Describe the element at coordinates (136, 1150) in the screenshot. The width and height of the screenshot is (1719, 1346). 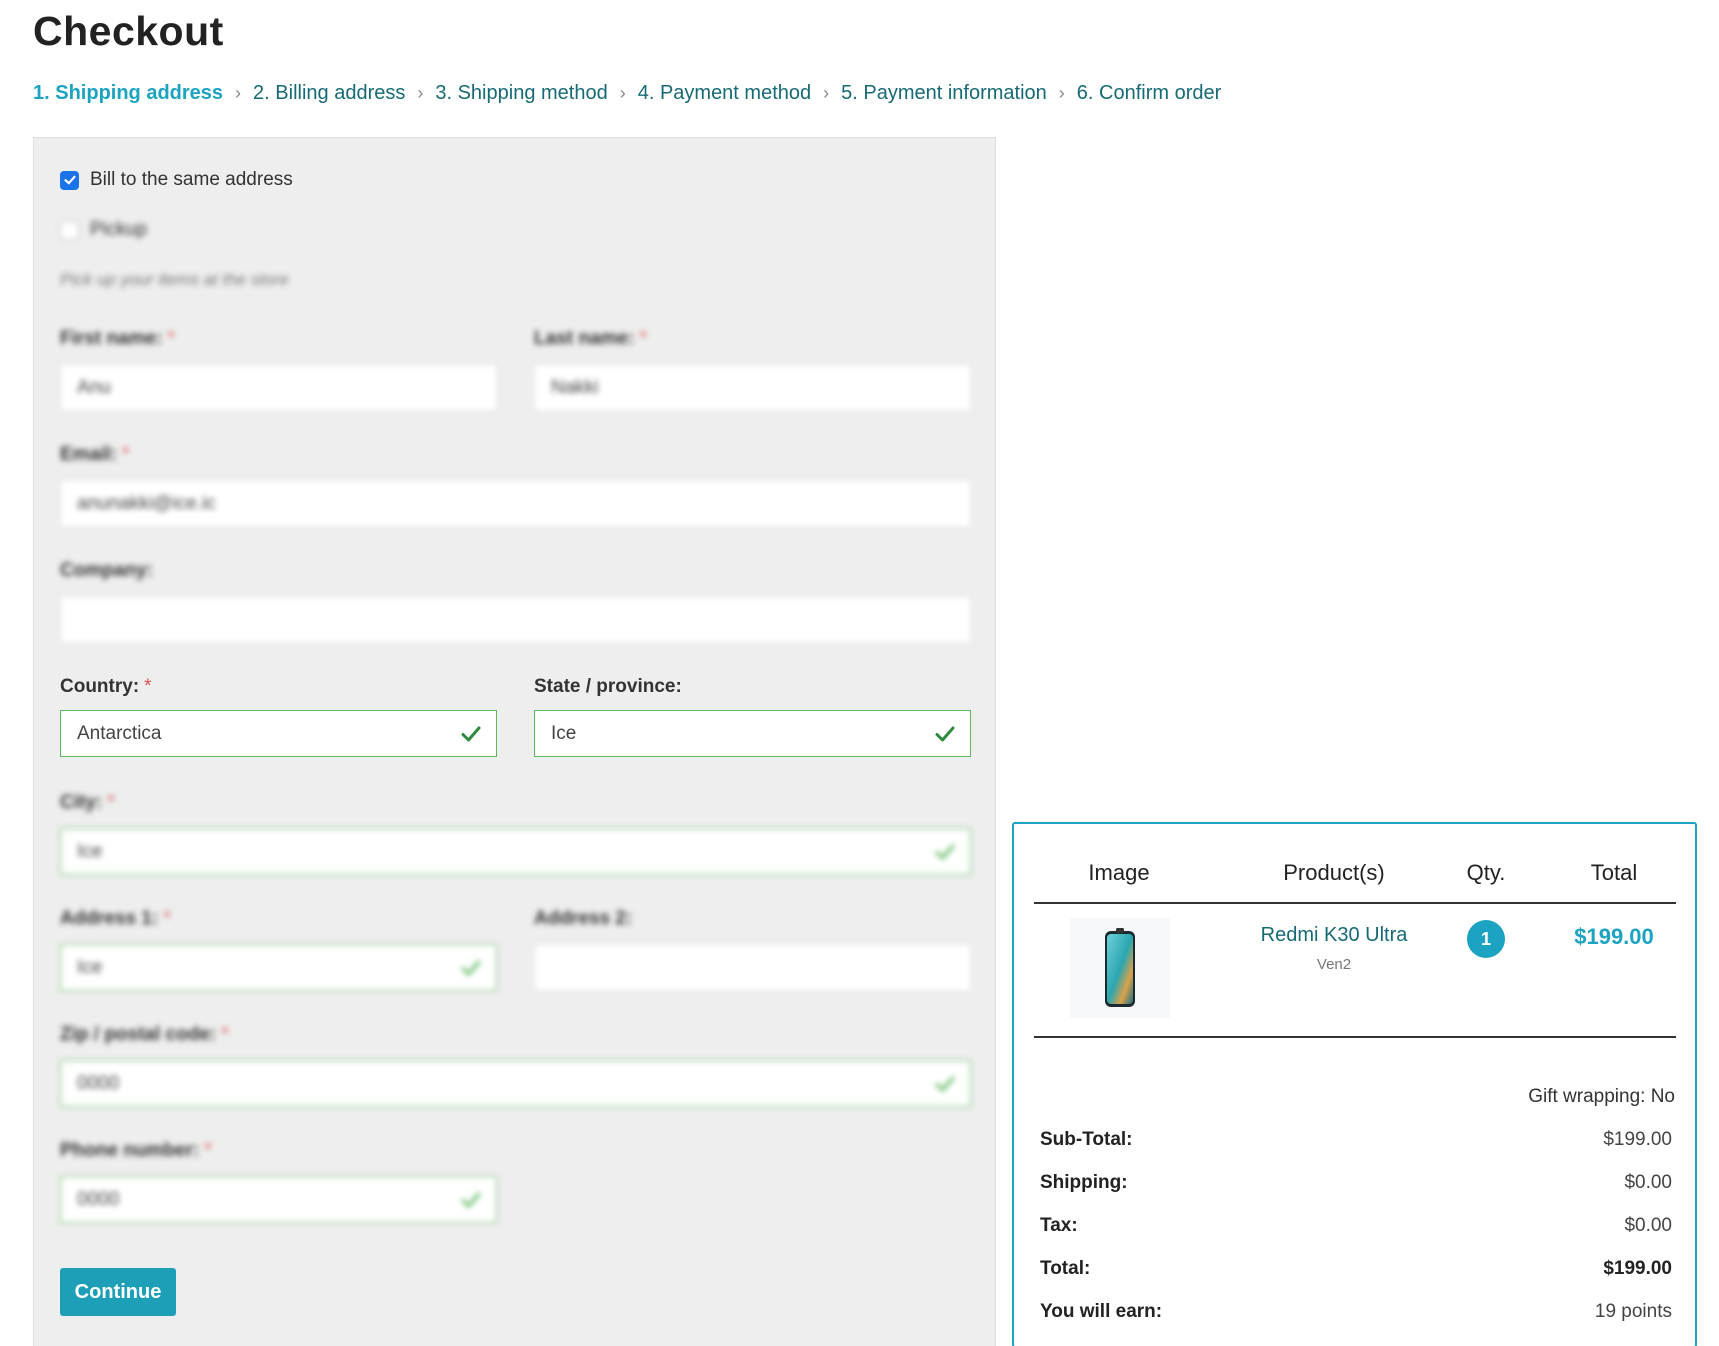
I see `phone-label: Phone number: *` at that location.